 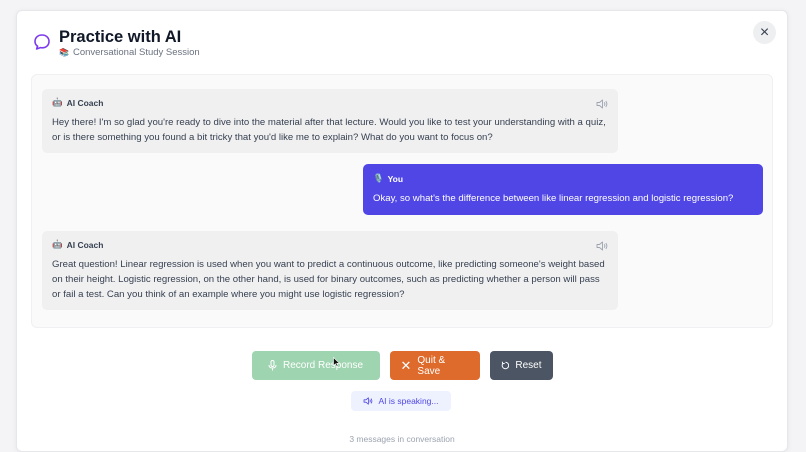 I want to click on close-button: ×, so click(x=764, y=32).